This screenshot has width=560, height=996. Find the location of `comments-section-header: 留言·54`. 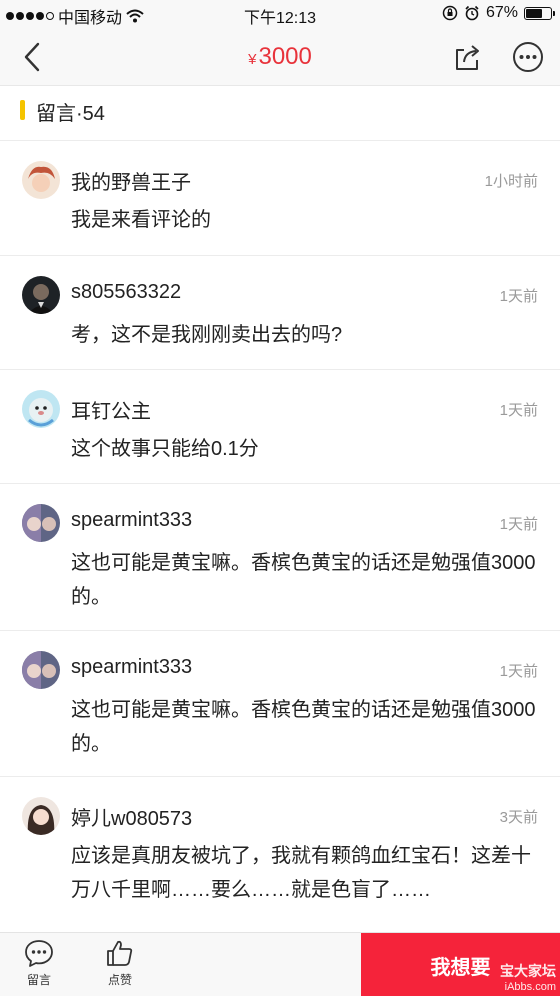

comments-section-header: 留言·54 is located at coordinates (280, 113).